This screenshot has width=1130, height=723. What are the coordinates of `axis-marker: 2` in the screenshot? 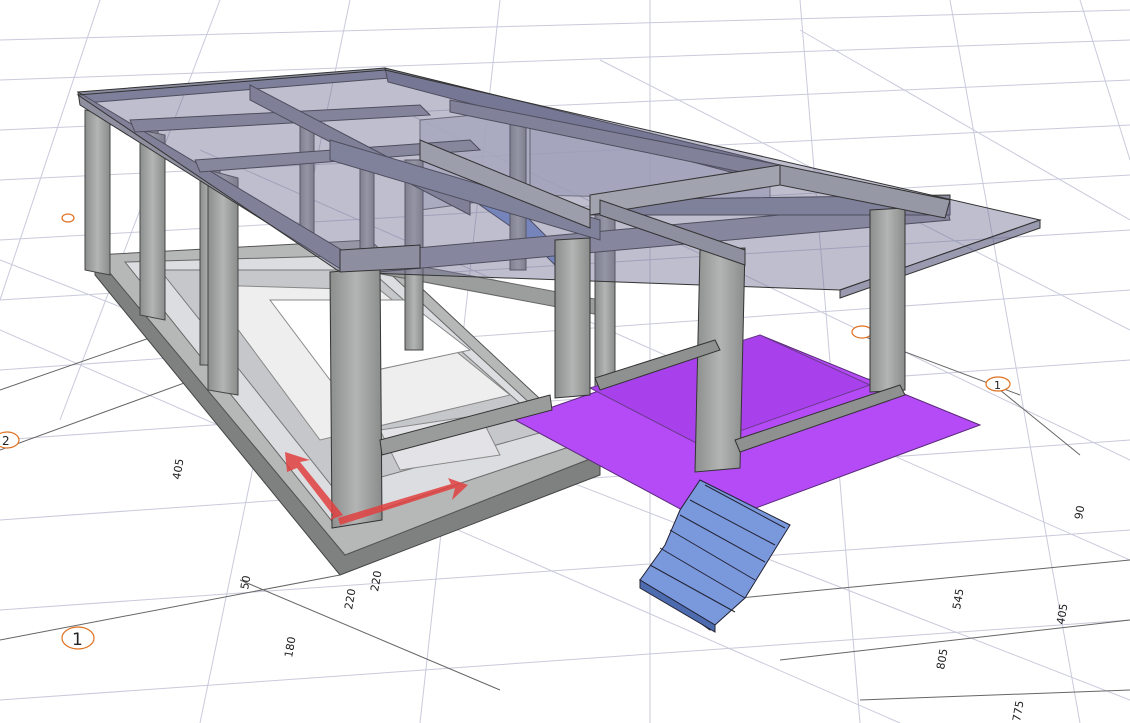 It's located at (10, 440).